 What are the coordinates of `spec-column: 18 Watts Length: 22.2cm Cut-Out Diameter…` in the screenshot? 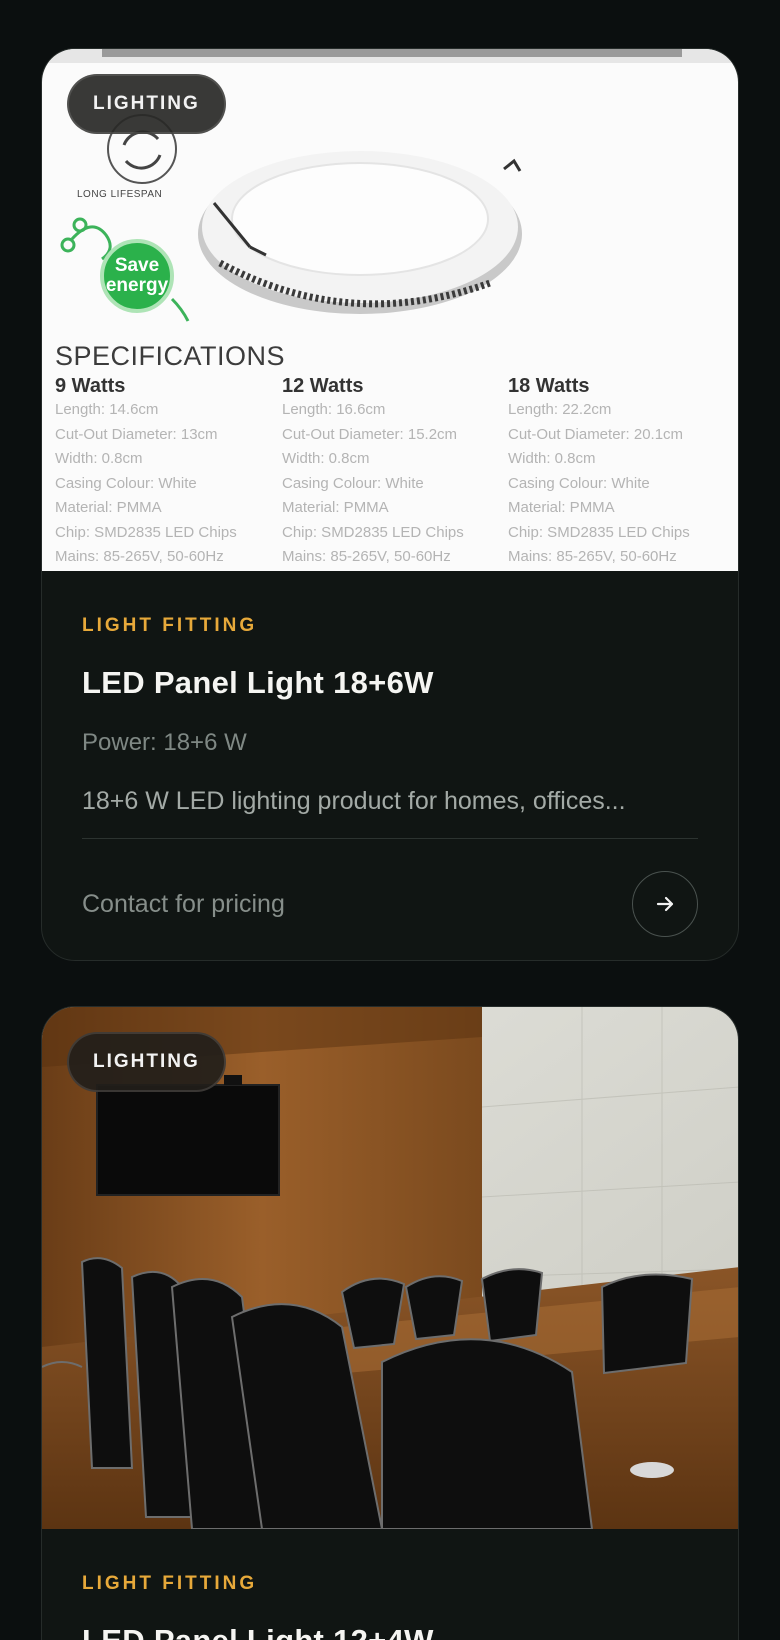 It's located at (618, 472).